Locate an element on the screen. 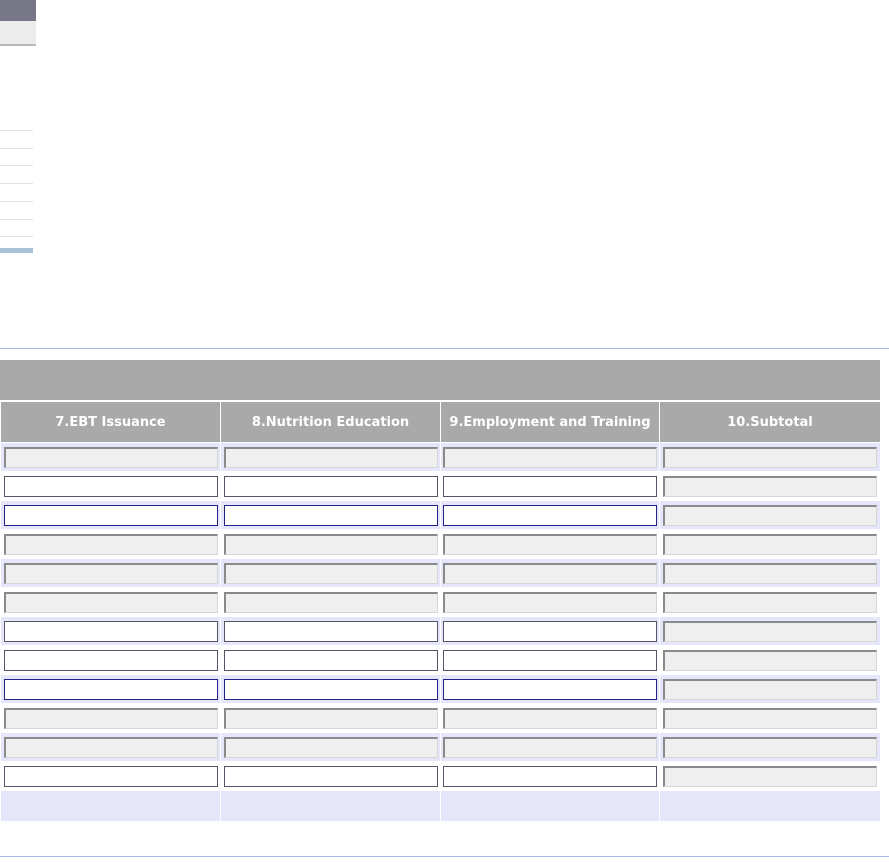 This screenshot has width=889, height=862. col-header-ebt-issuance: 7.EBT Issuance is located at coordinates (110, 422).